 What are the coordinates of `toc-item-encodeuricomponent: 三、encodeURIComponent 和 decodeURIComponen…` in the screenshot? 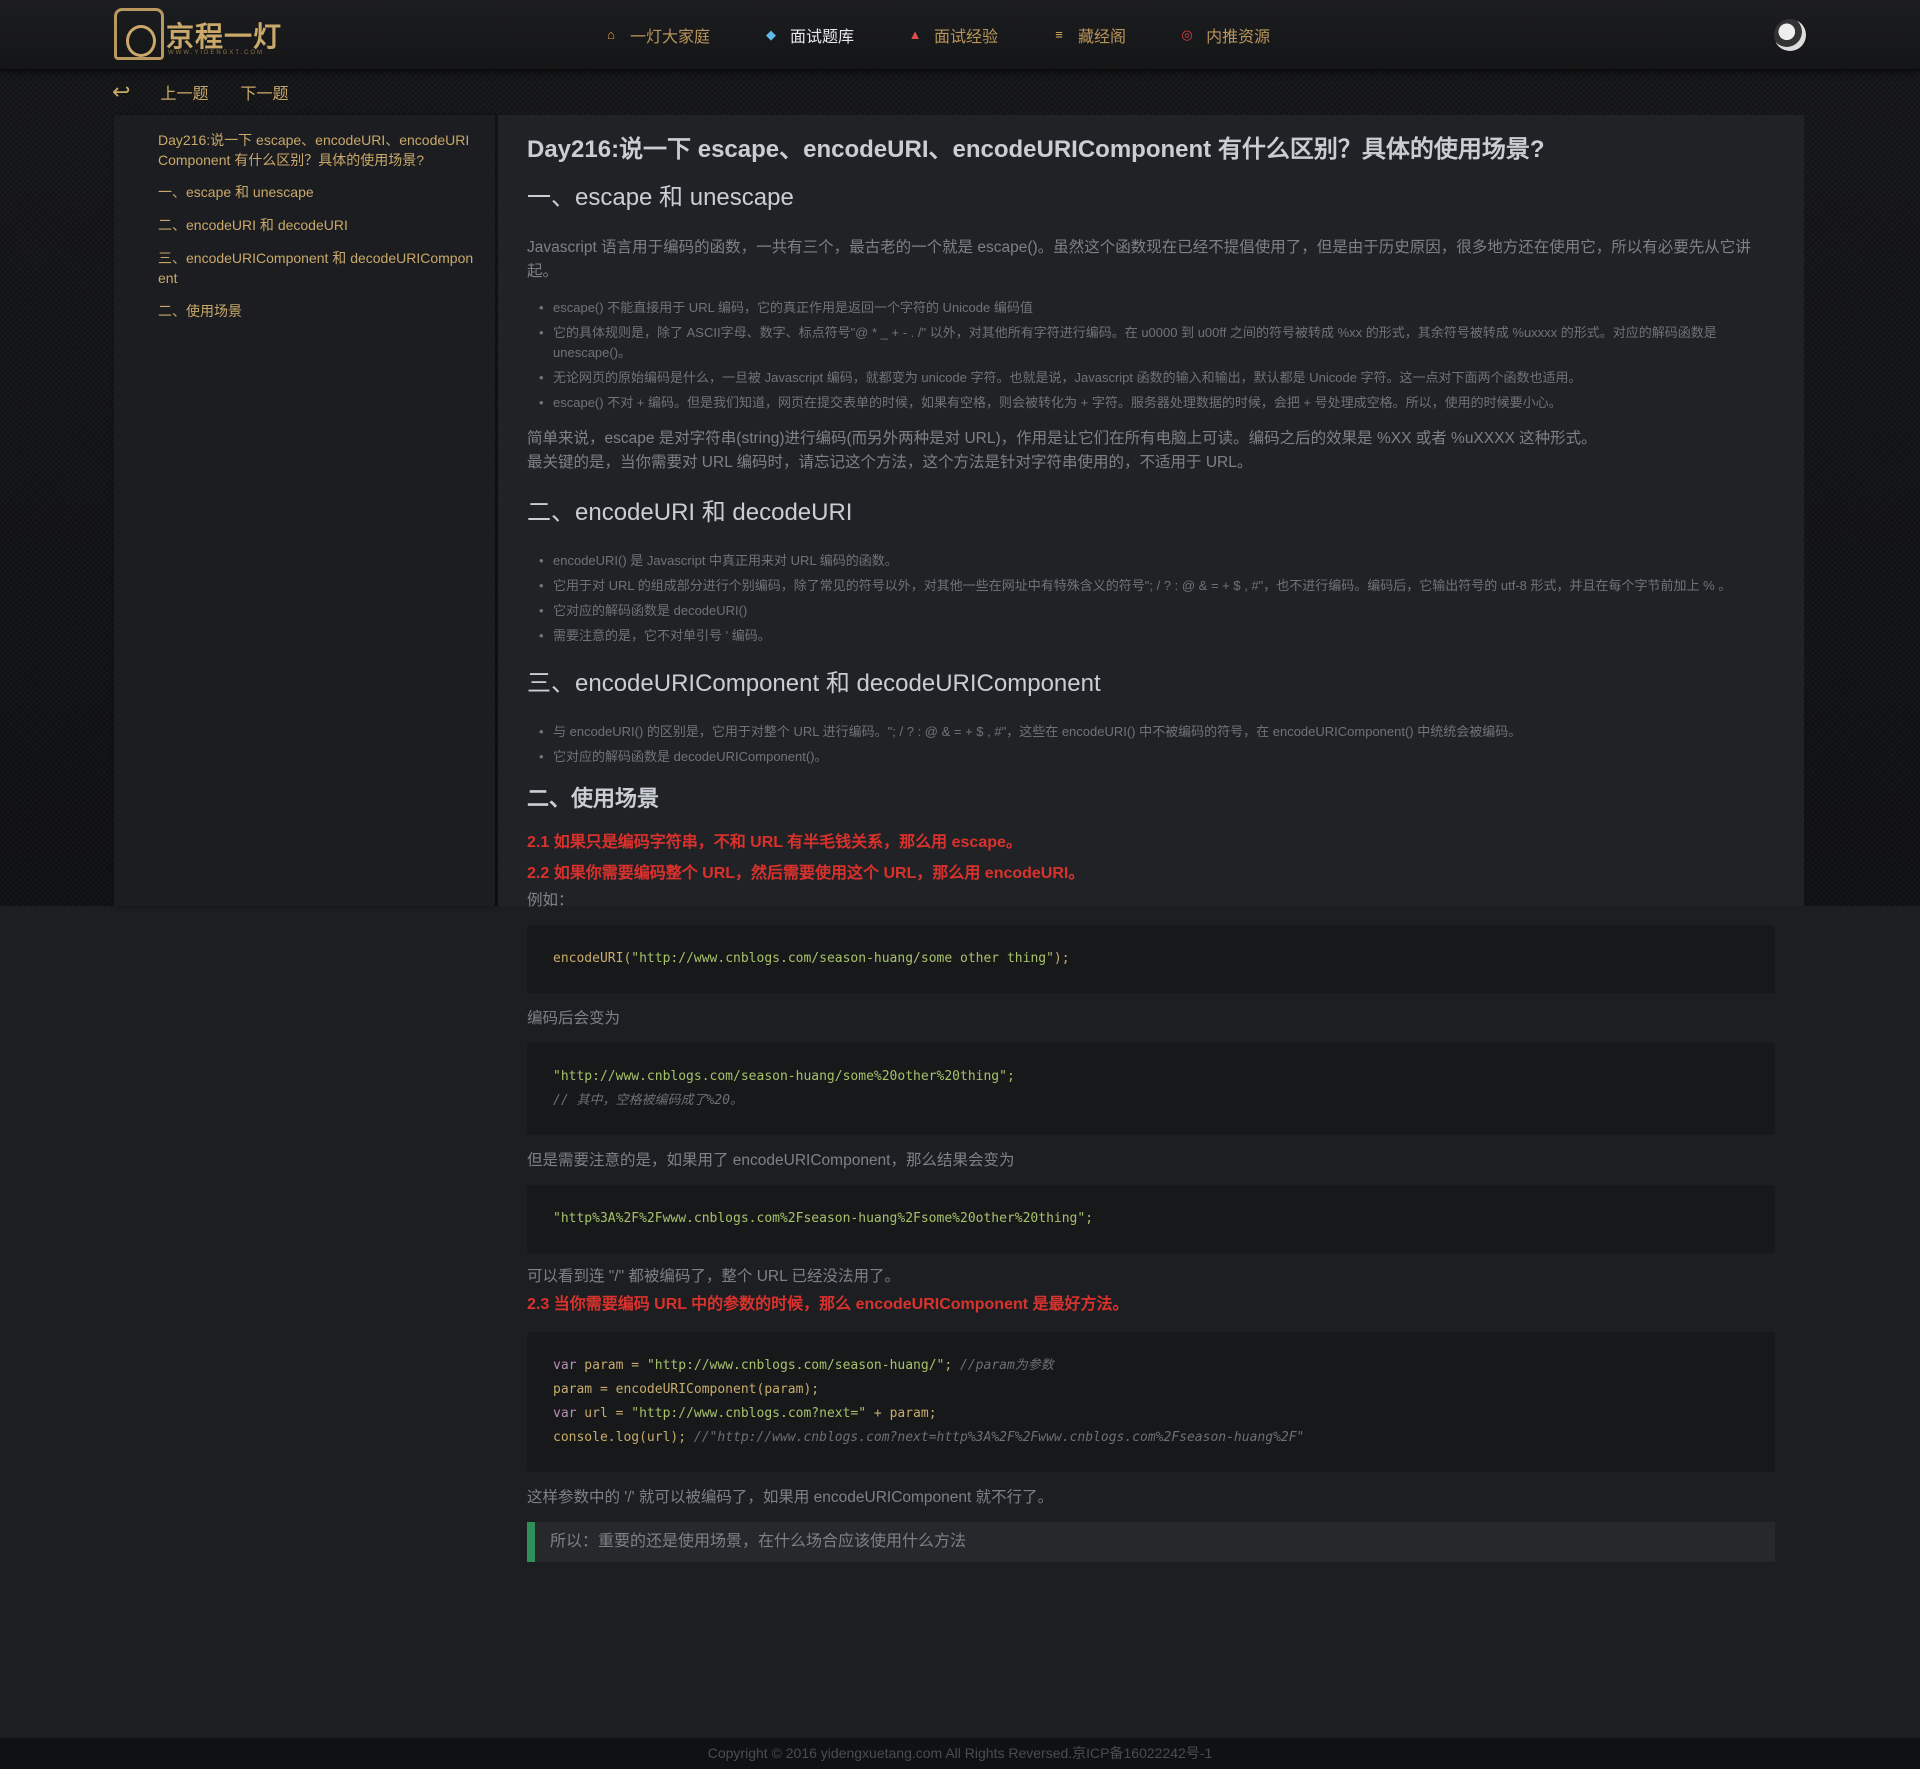 It's located at (318, 268).